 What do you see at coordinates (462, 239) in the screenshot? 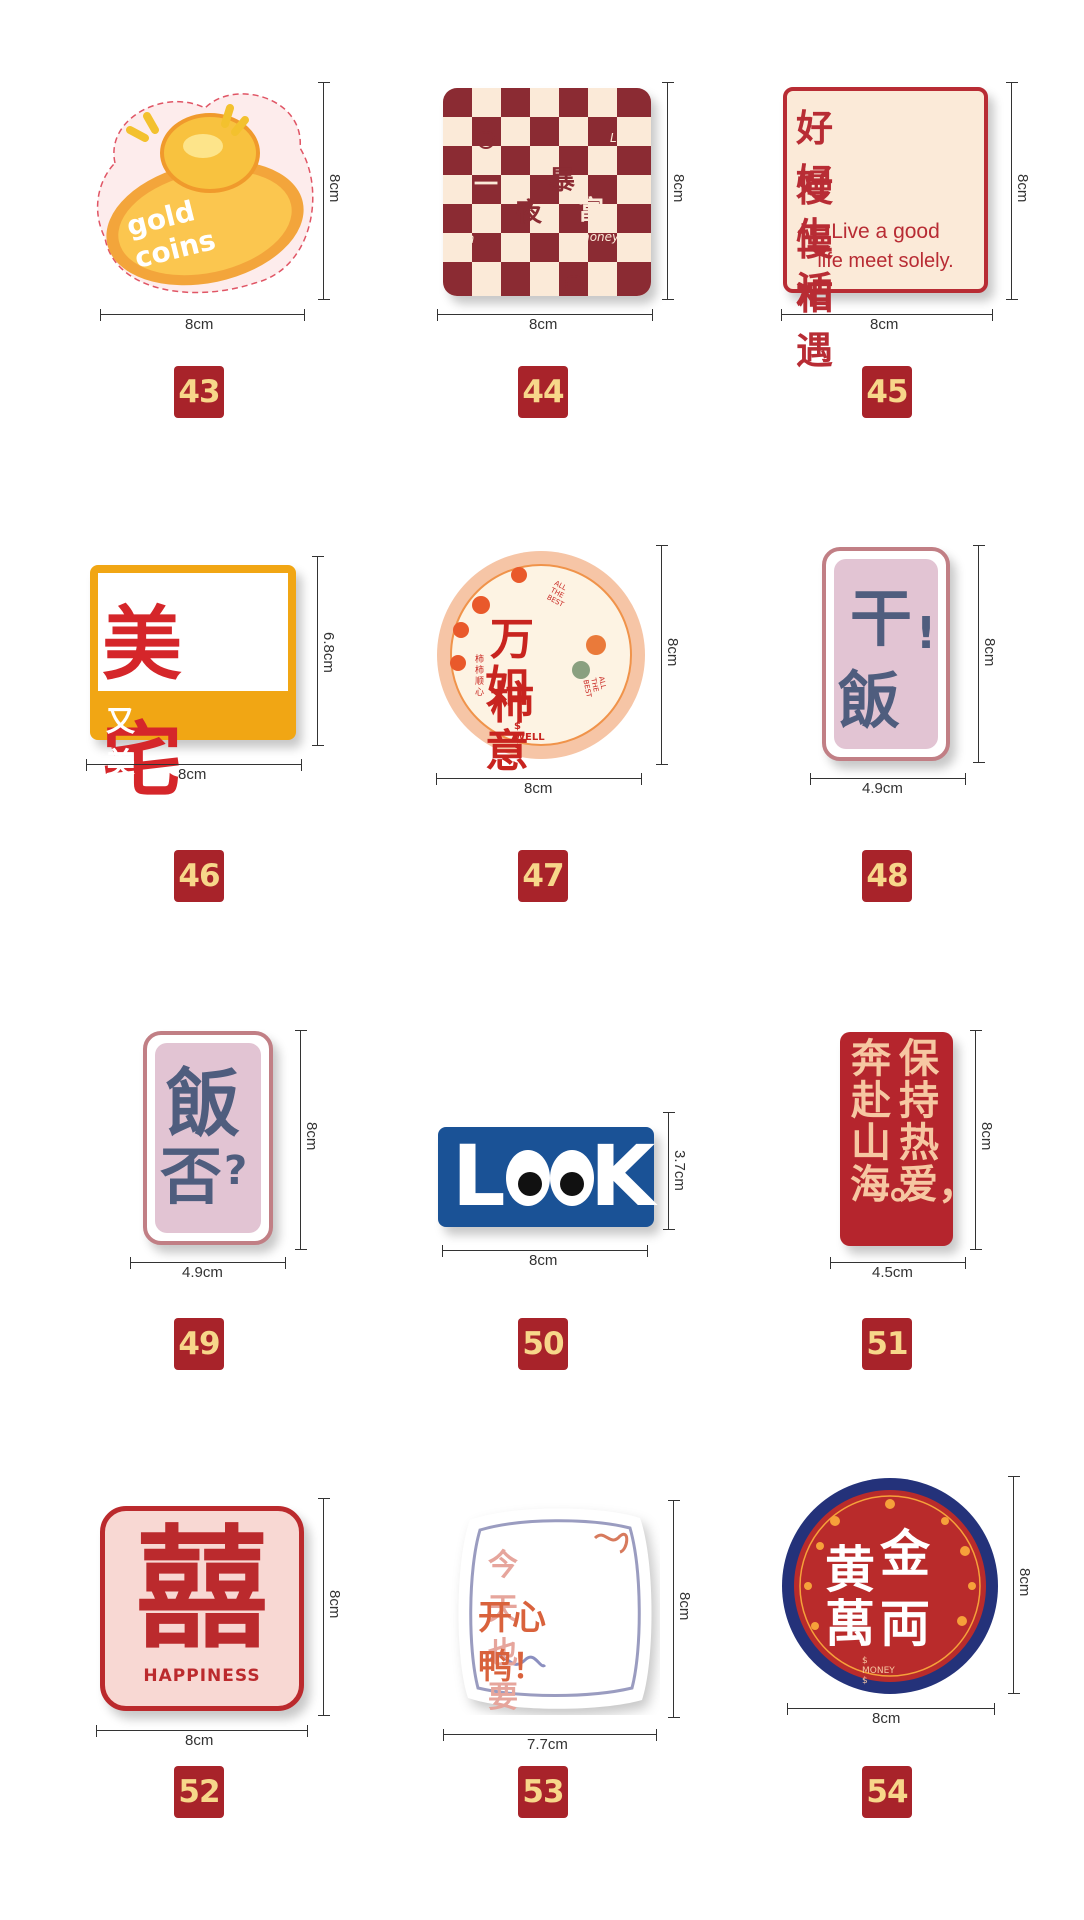
I see `rich-word: rich` at bounding box center [462, 239].